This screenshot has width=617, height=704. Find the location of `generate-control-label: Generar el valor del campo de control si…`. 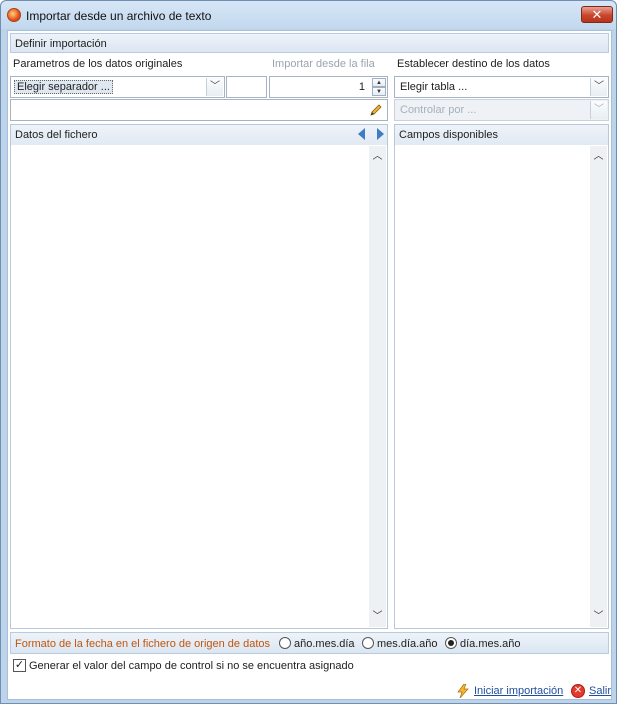

generate-control-label: Generar el valor del campo de control si… is located at coordinates (191, 666).